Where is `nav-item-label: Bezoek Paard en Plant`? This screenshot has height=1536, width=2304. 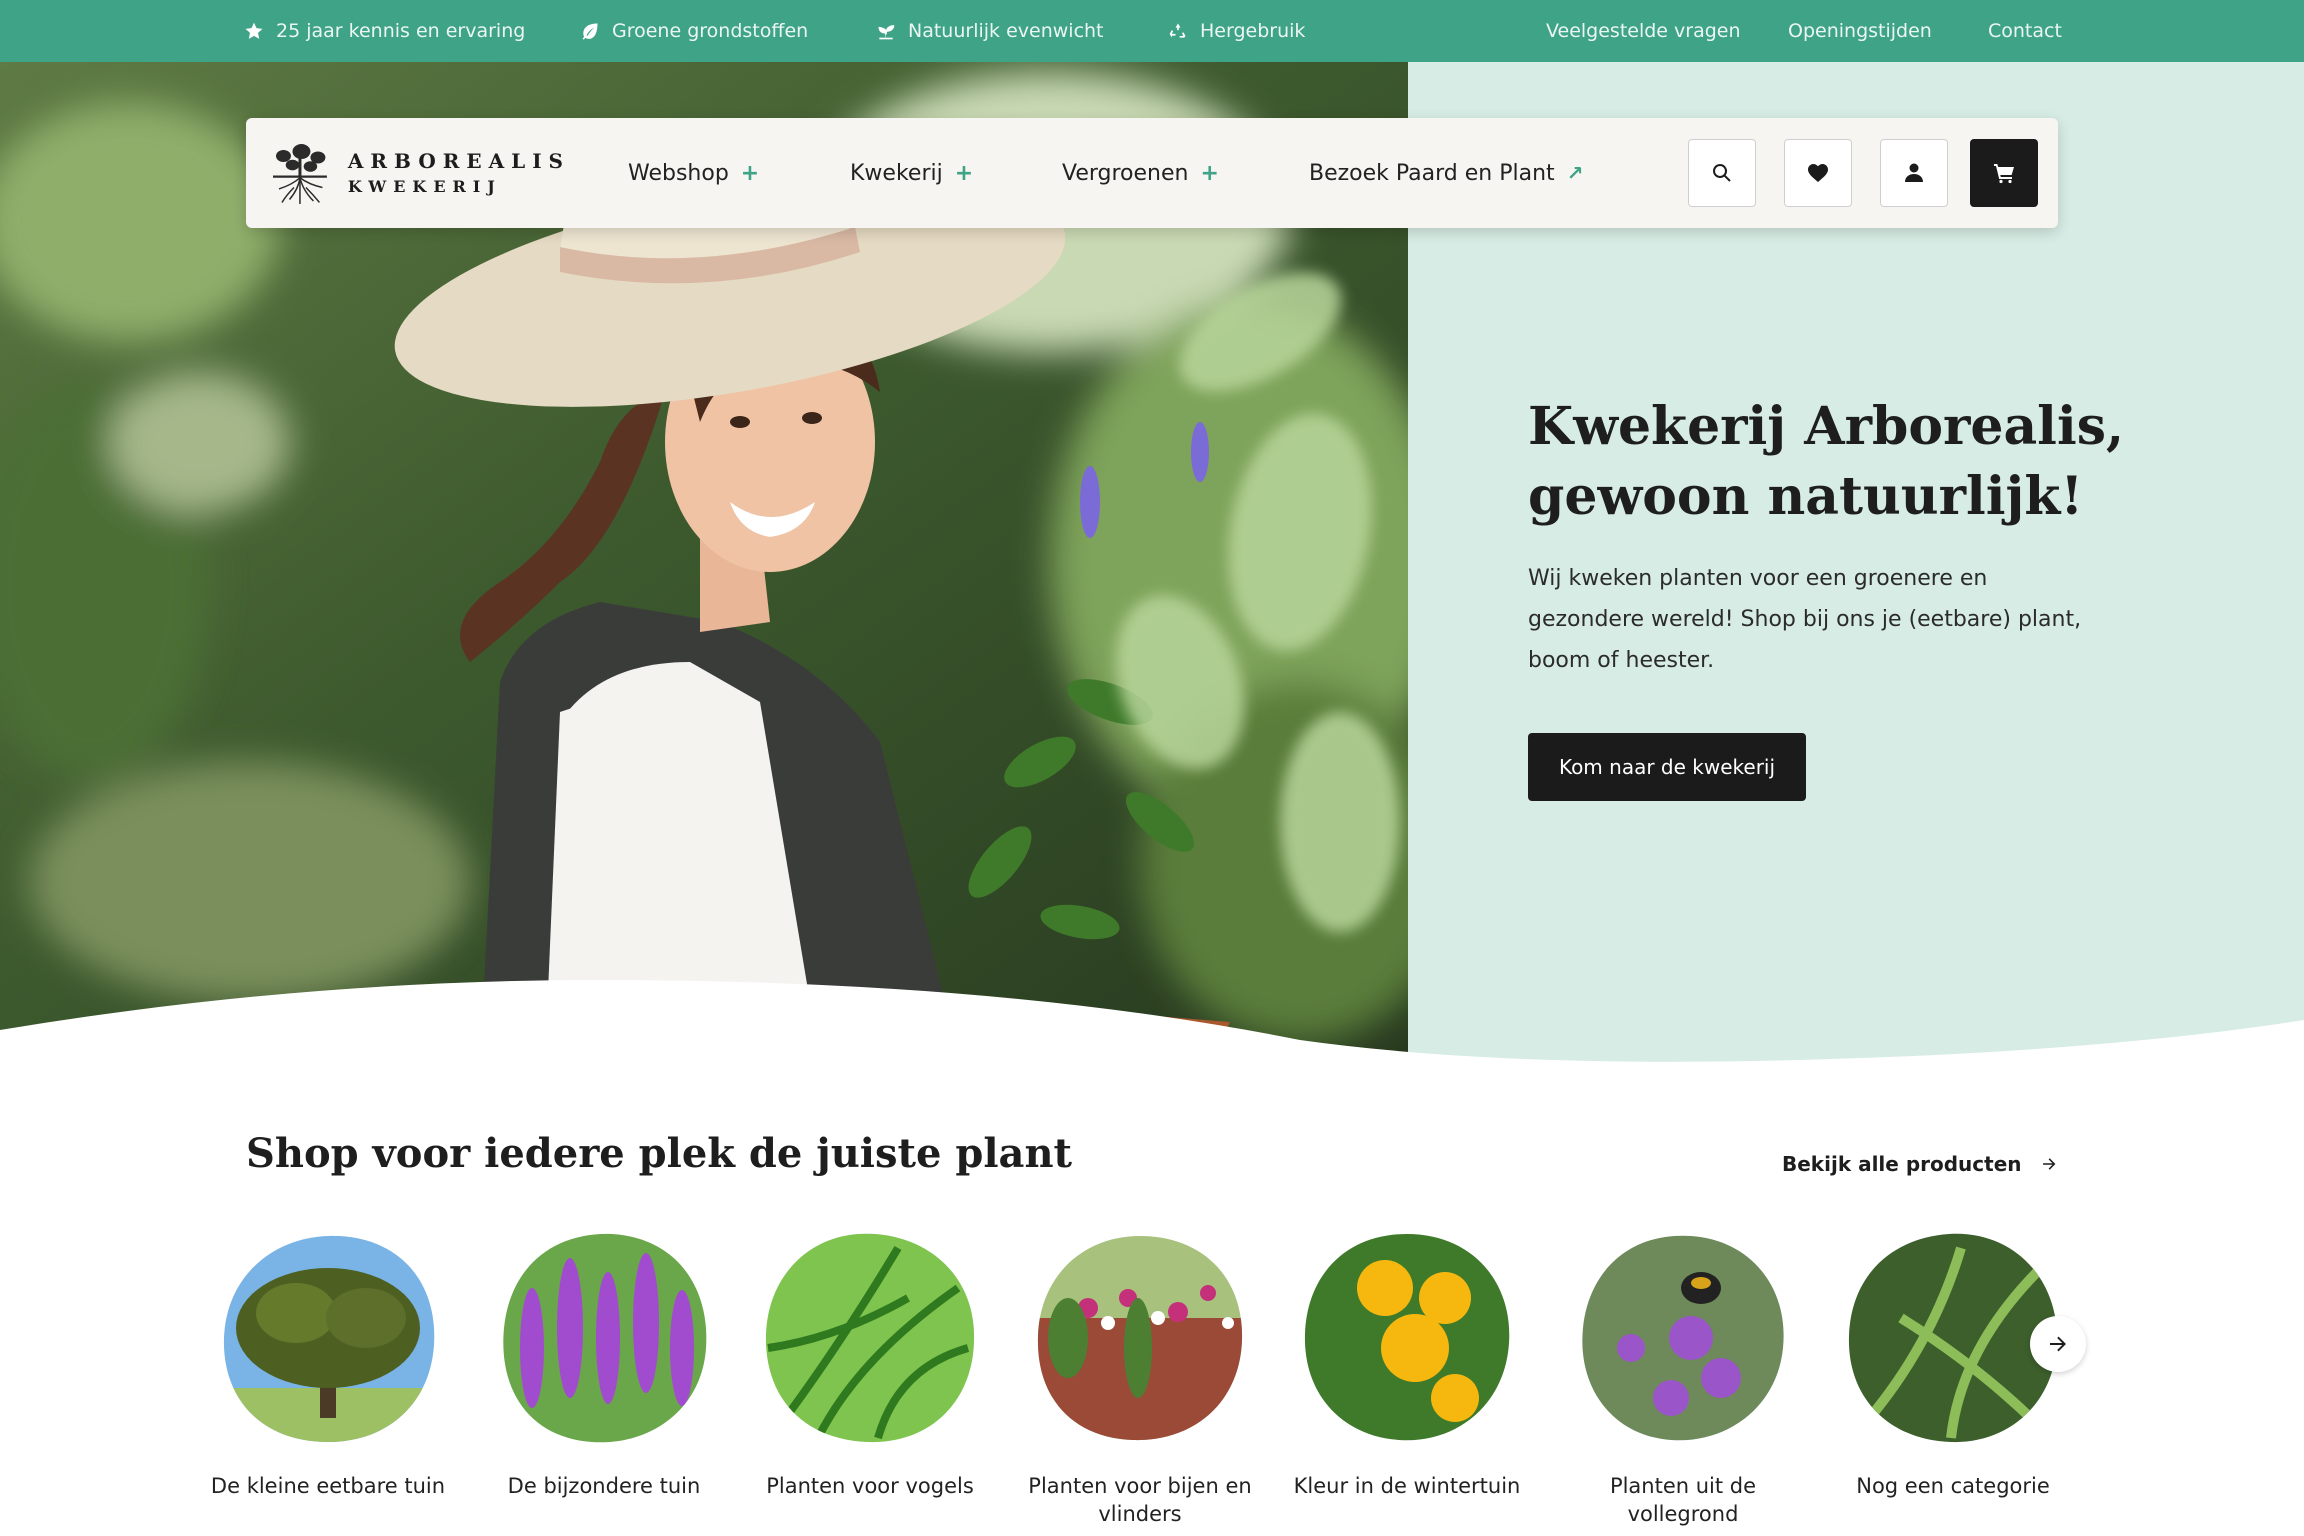
nav-item-label: Bezoek Paard en Plant is located at coordinates (1432, 173).